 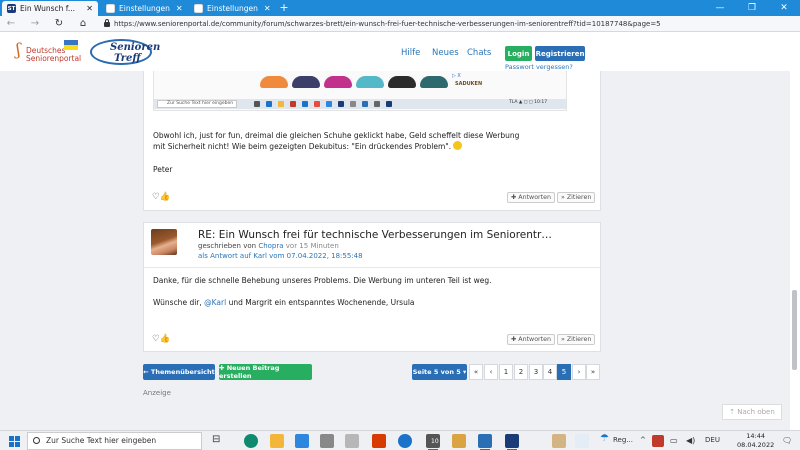 What do you see at coordinates (445, 53) in the screenshot?
I see `nav-link-news: Neues` at bounding box center [445, 53].